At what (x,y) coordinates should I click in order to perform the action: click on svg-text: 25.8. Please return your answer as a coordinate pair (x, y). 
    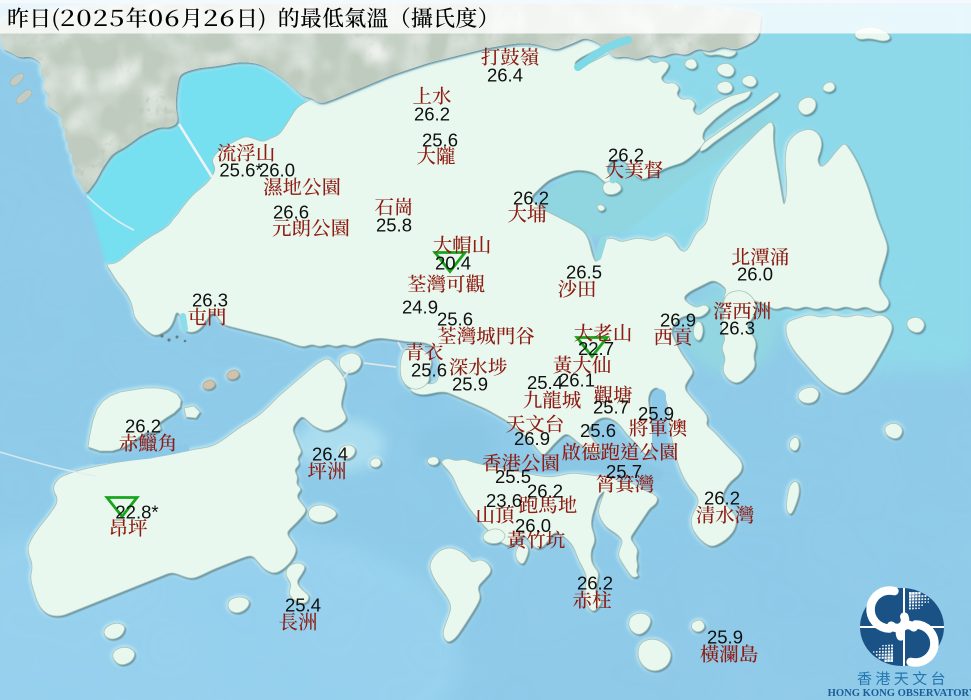
    Looking at the image, I should click on (394, 225).